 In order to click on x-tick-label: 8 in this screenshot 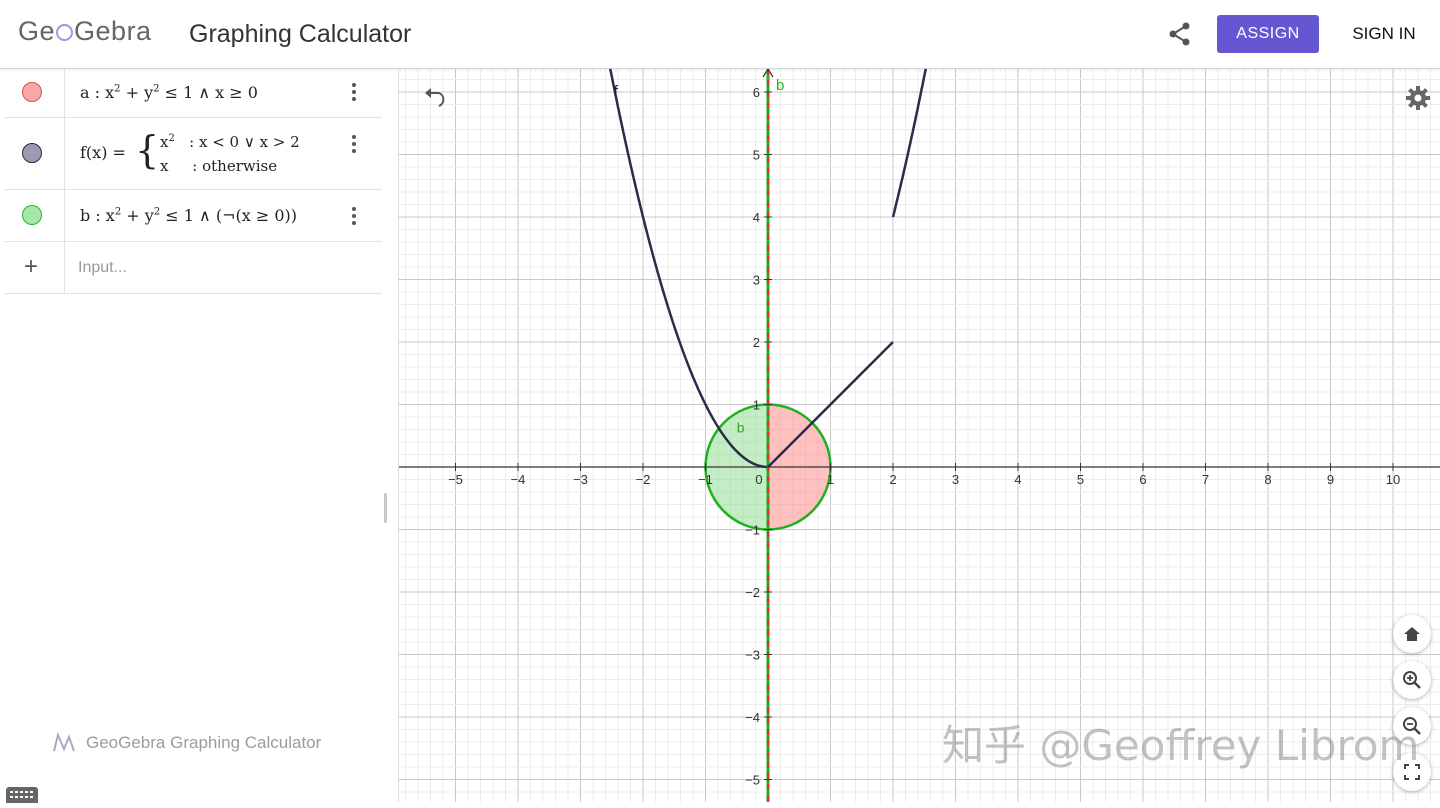, I will do `click(1267, 479)`.